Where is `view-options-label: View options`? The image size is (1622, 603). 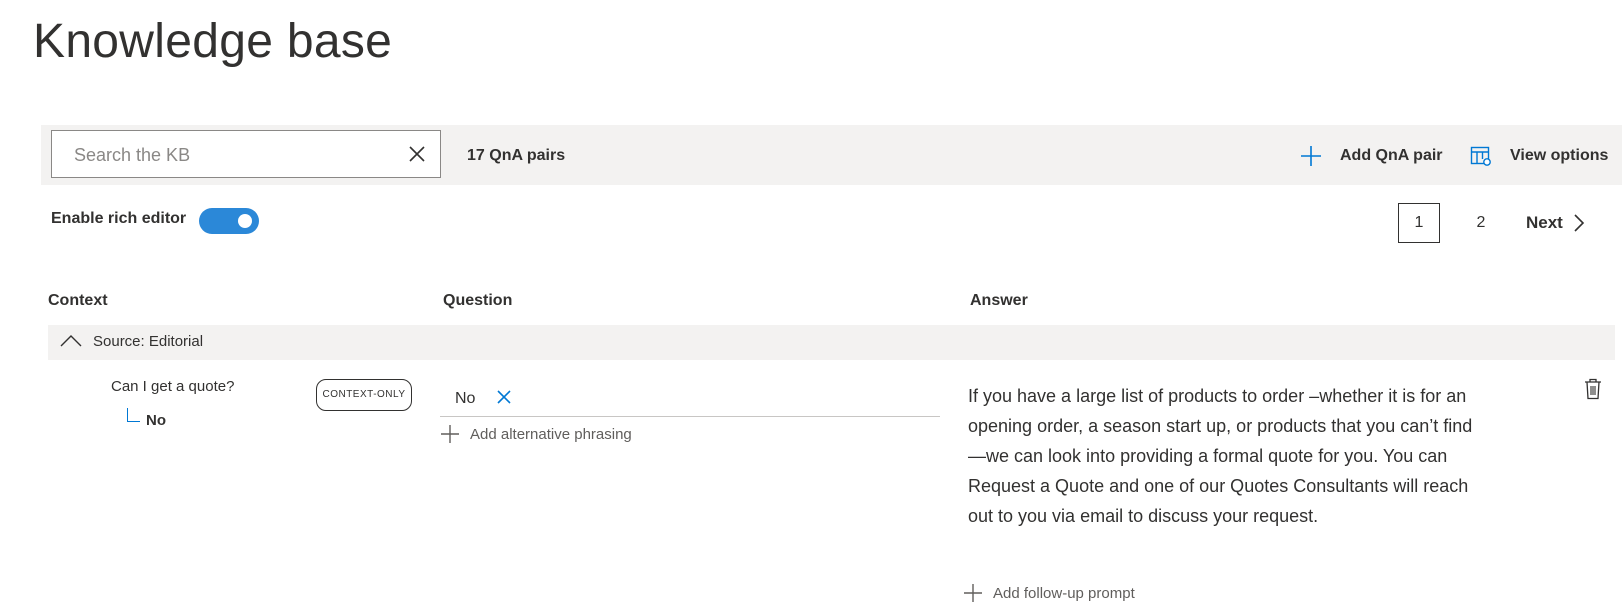 view-options-label: View options is located at coordinates (1559, 155).